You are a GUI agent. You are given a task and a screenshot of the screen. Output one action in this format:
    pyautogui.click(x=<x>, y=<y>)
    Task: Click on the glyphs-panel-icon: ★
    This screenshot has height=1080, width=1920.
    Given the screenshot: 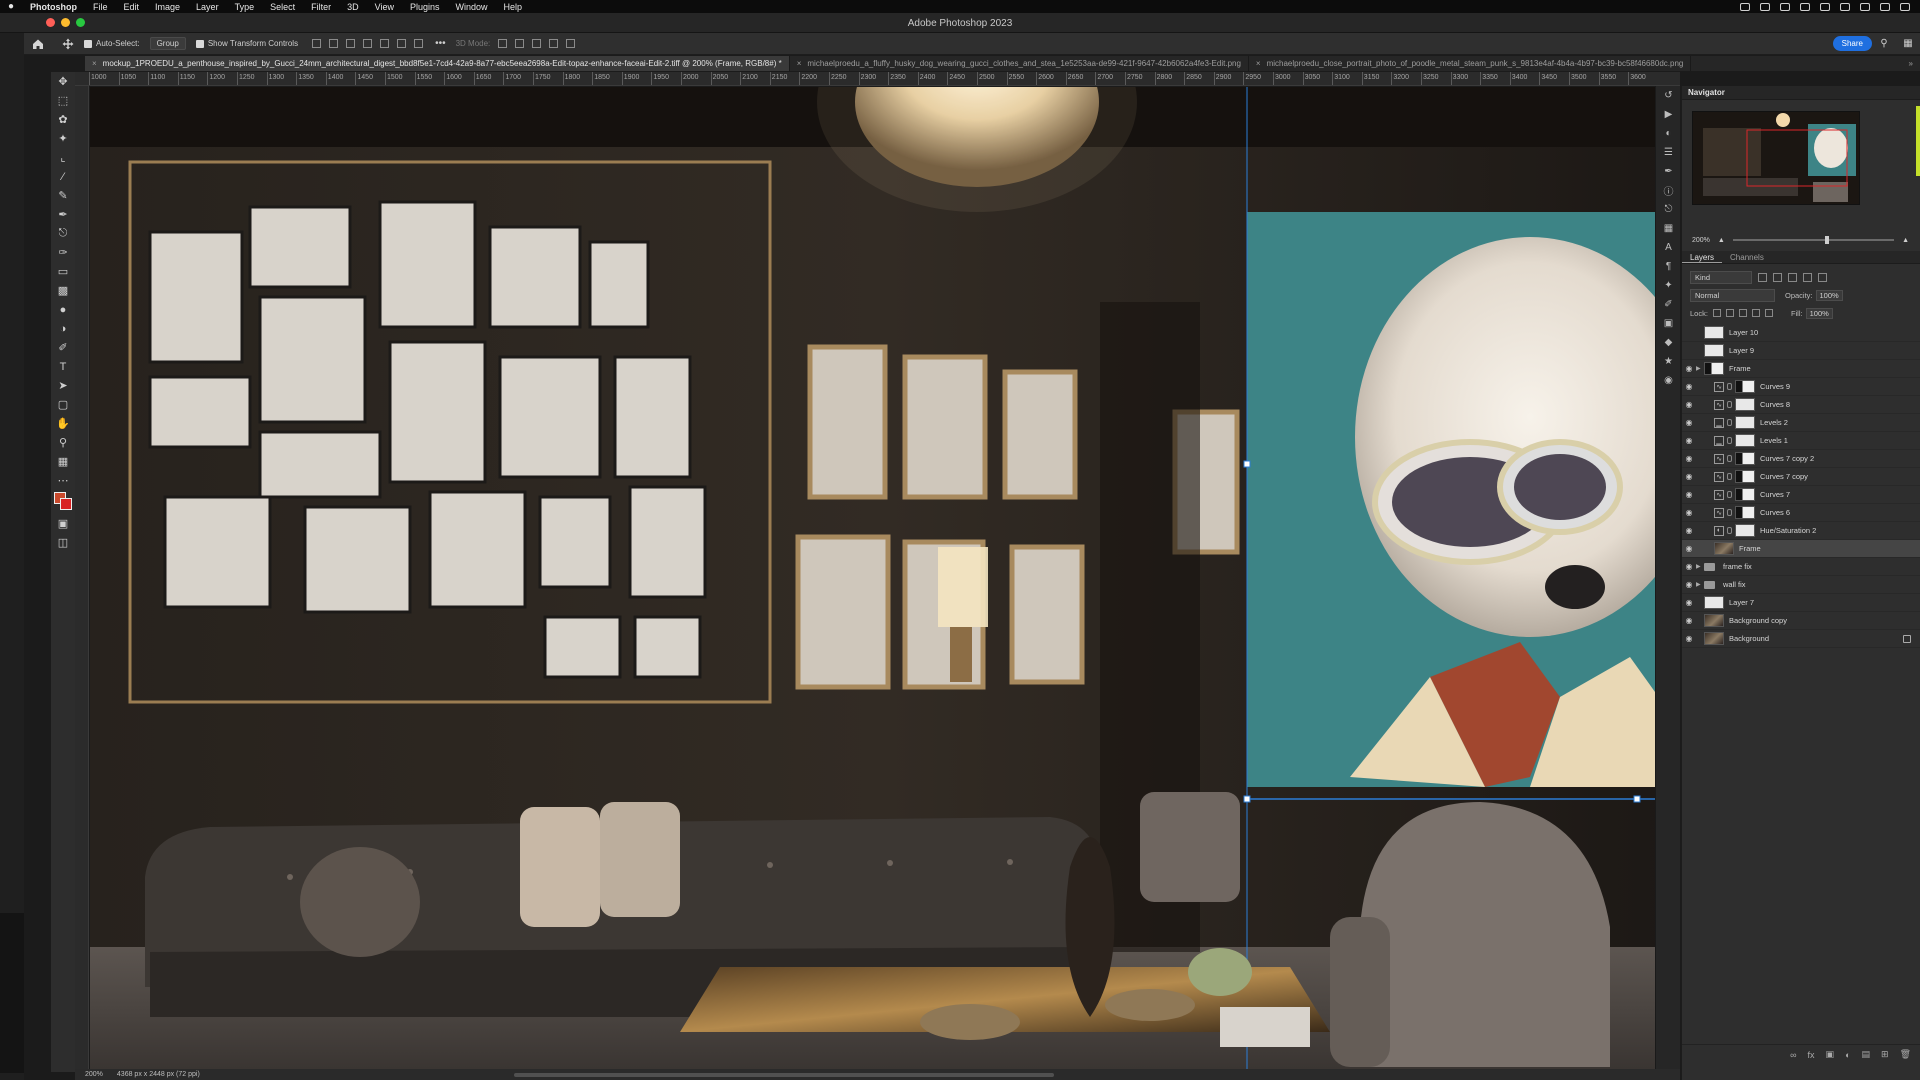 What is the action you would take?
    pyautogui.click(x=1668, y=361)
    